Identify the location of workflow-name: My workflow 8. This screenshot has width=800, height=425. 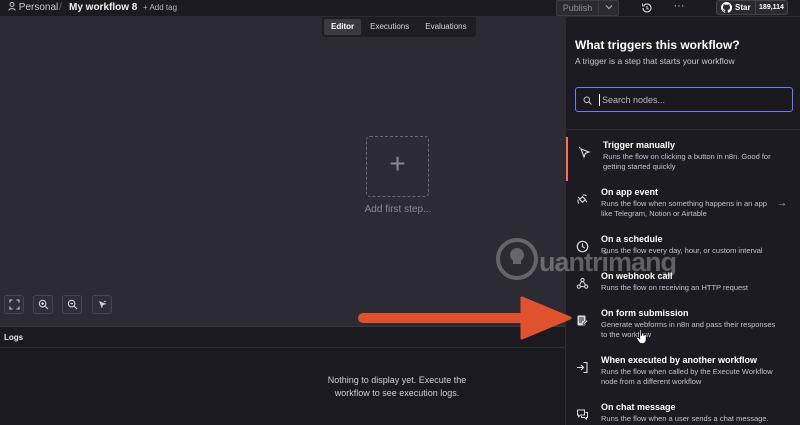
(103, 7).